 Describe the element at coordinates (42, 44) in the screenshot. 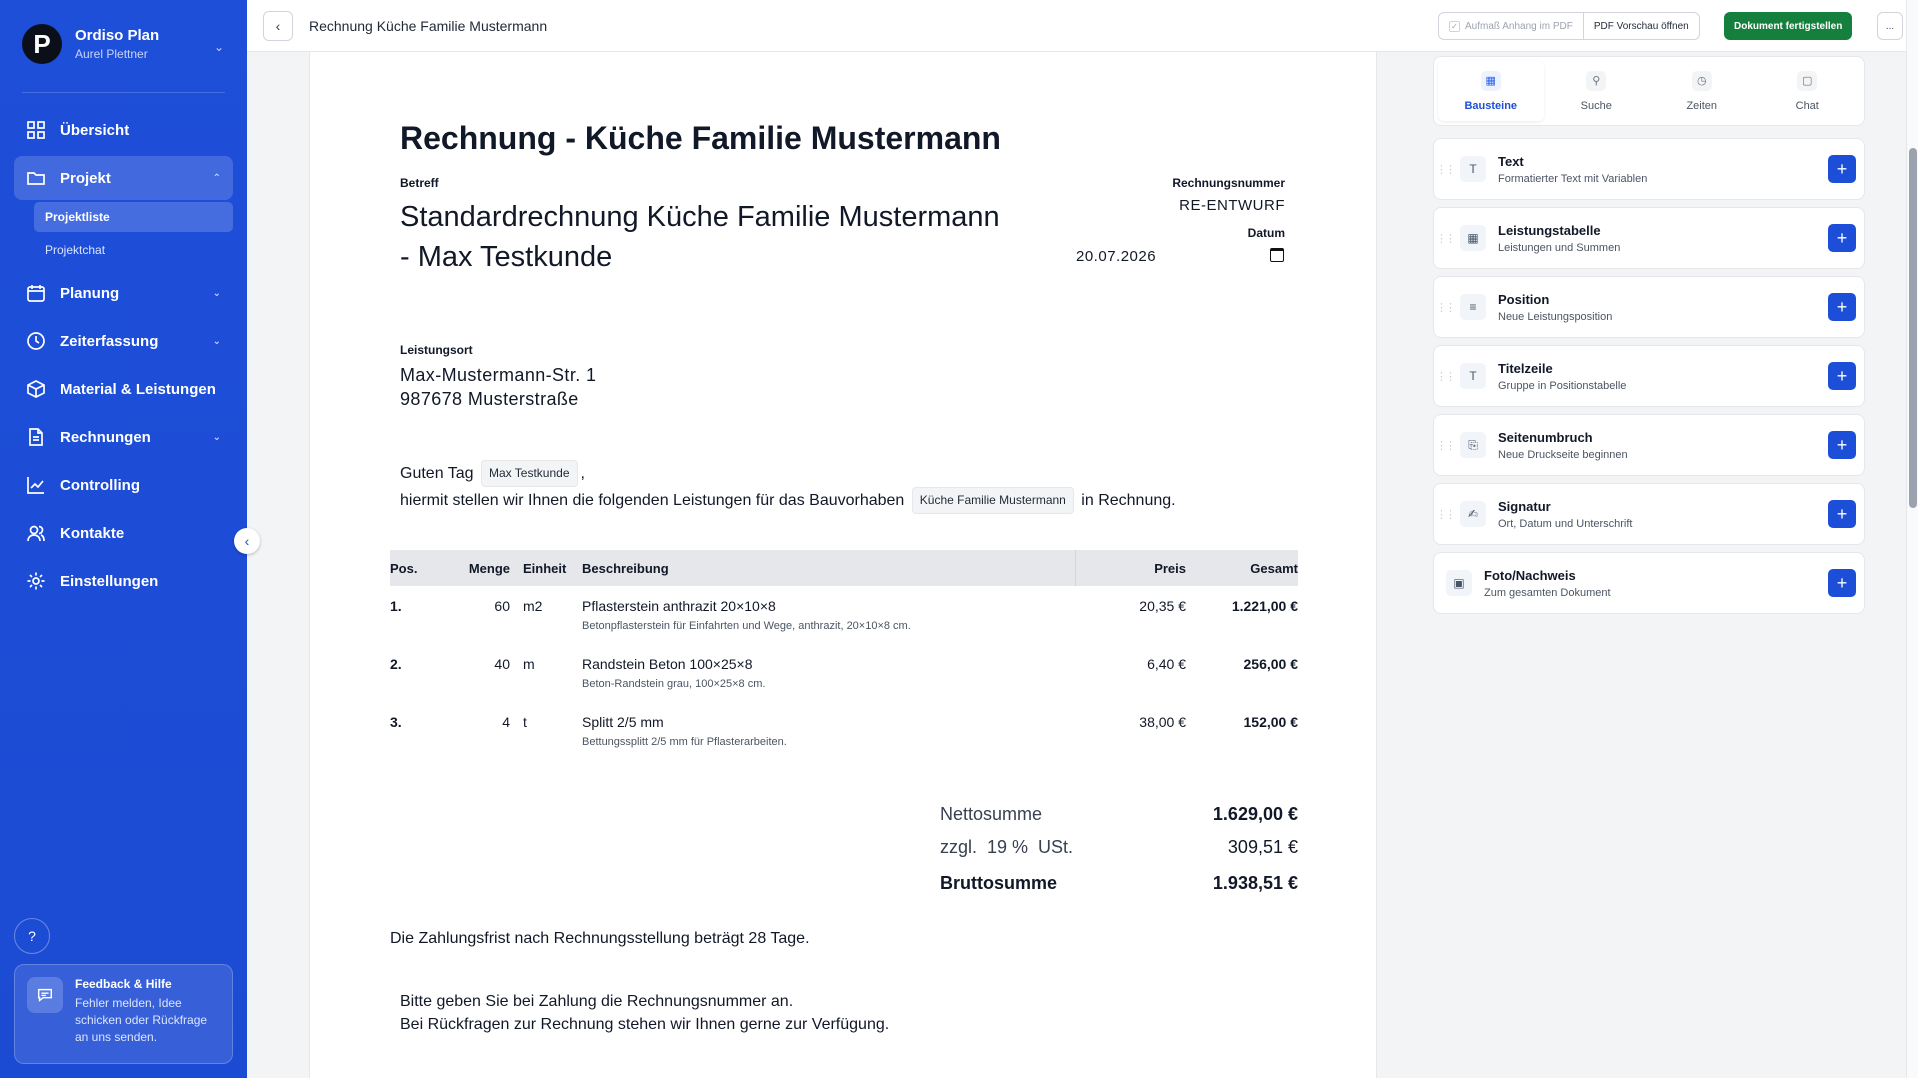

I see `app-logo: P` at that location.